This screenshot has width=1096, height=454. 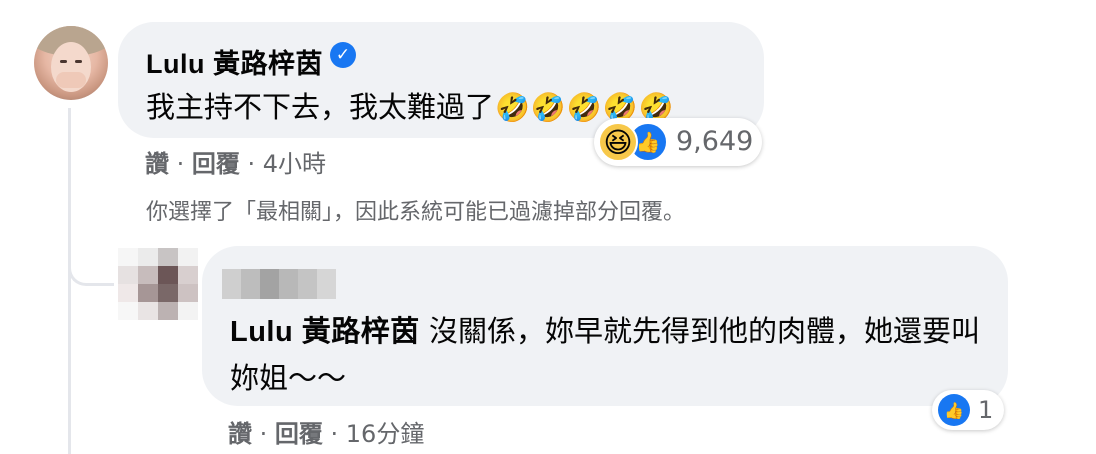 What do you see at coordinates (325, 332) in the screenshot?
I see `mention-link: Lulu 黃路梓茵` at bounding box center [325, 332].